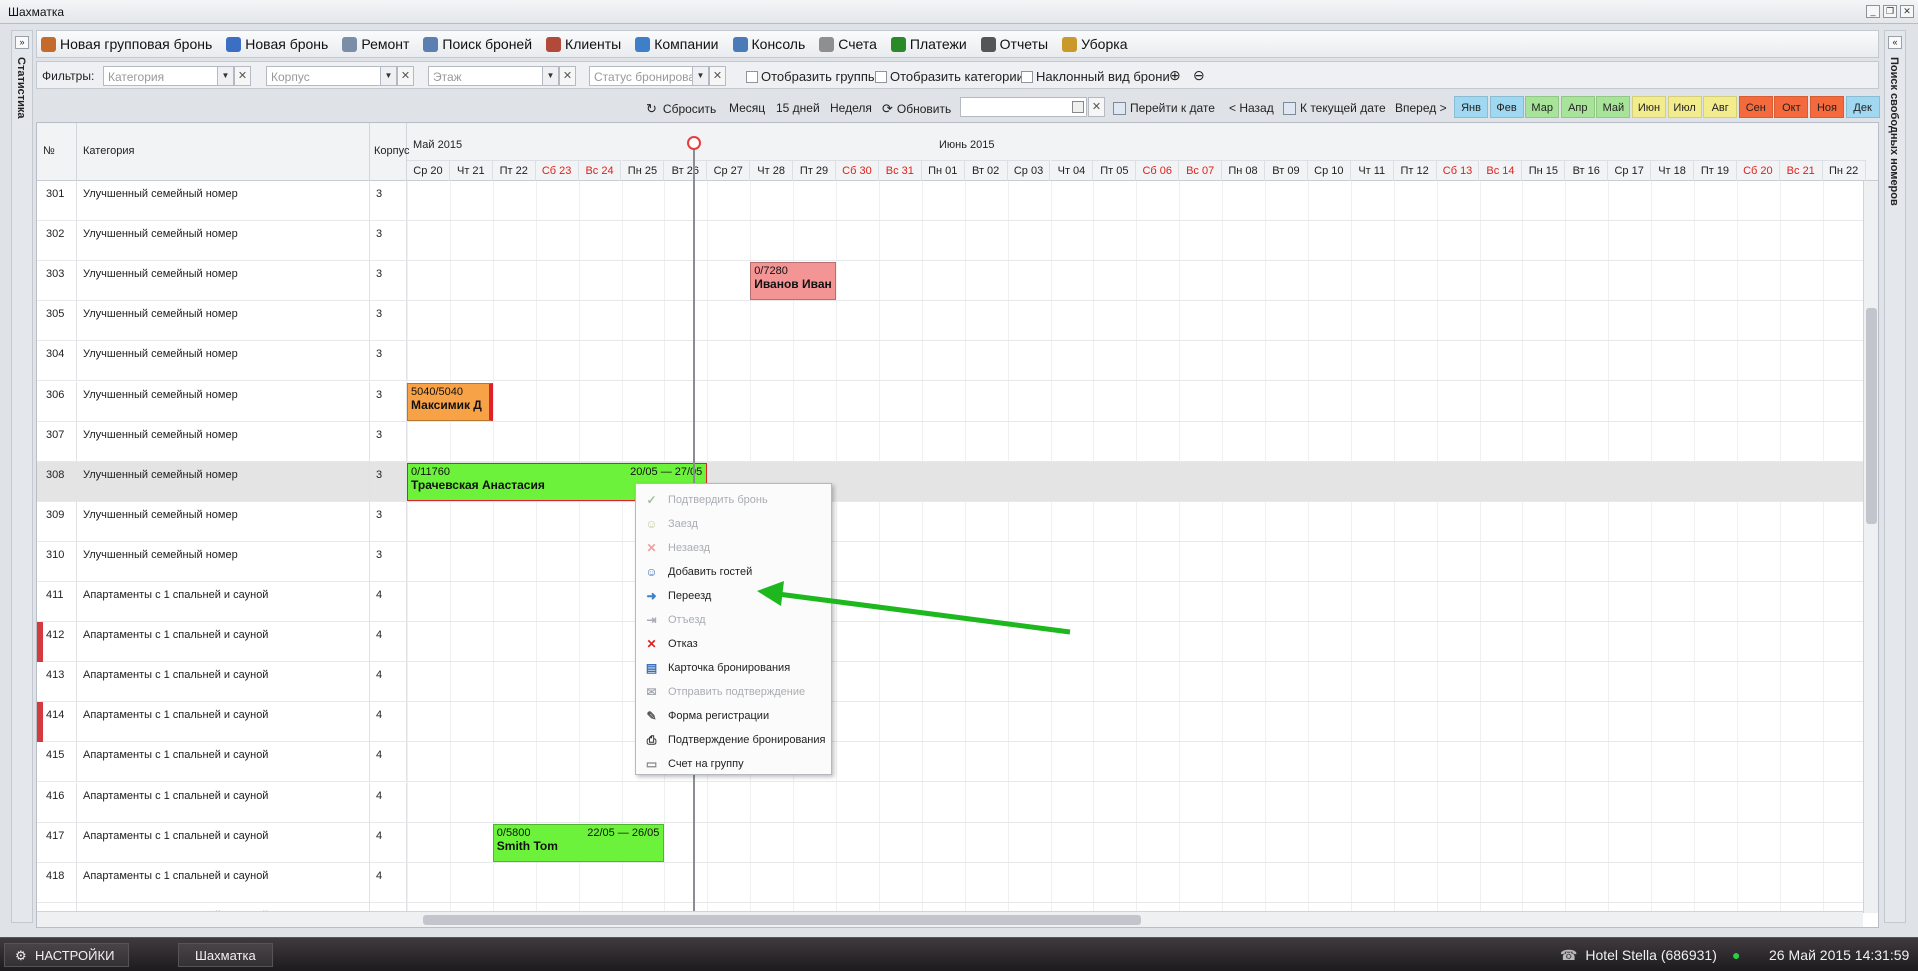 This screenshot has height=971, width=1918. What do you see at coordinates (951, 481) in the screenshot?
I see `room-row: 308 Улучшенный семейный номер 3` at bounding box center [951, 481].